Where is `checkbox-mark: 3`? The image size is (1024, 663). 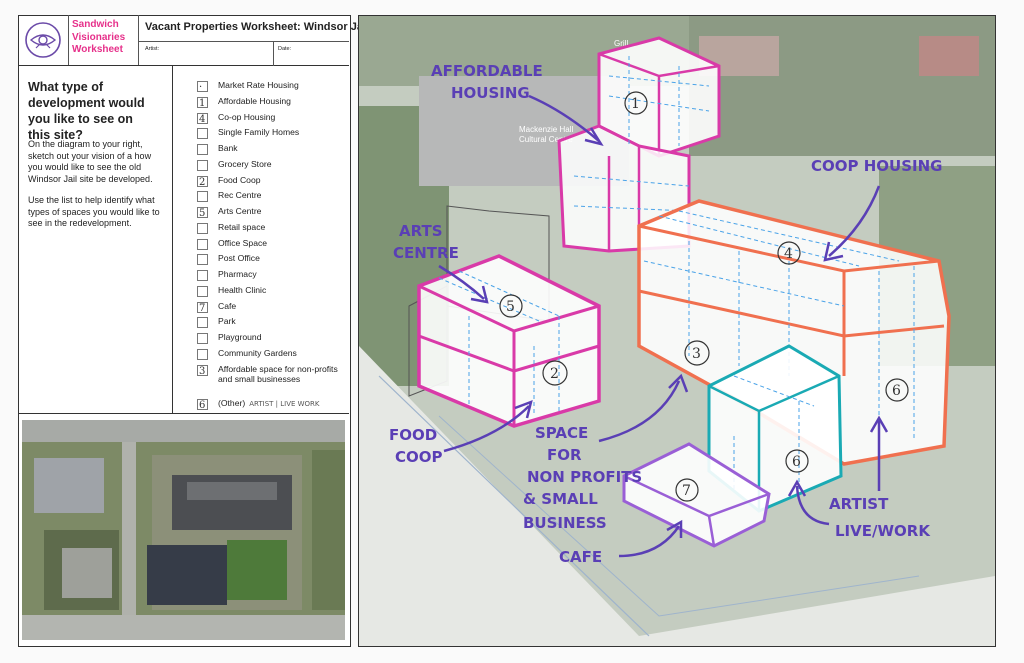 checkbox-mark: 3 is located at coordinates (202, 371).